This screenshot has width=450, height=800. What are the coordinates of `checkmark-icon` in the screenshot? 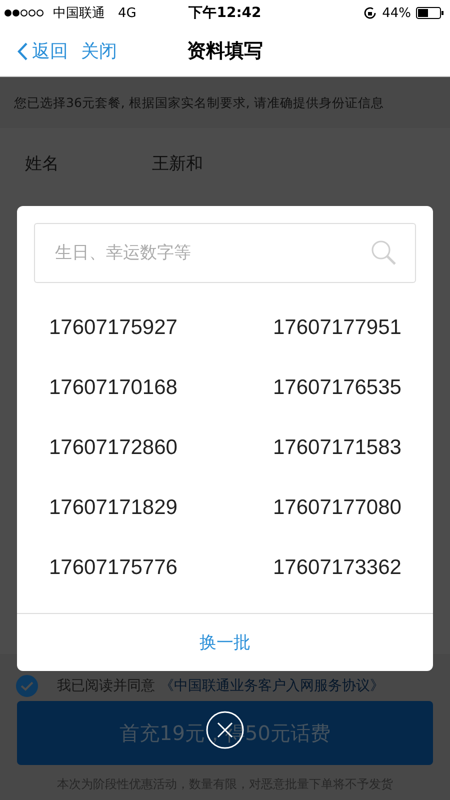 It's located at (27, 686).